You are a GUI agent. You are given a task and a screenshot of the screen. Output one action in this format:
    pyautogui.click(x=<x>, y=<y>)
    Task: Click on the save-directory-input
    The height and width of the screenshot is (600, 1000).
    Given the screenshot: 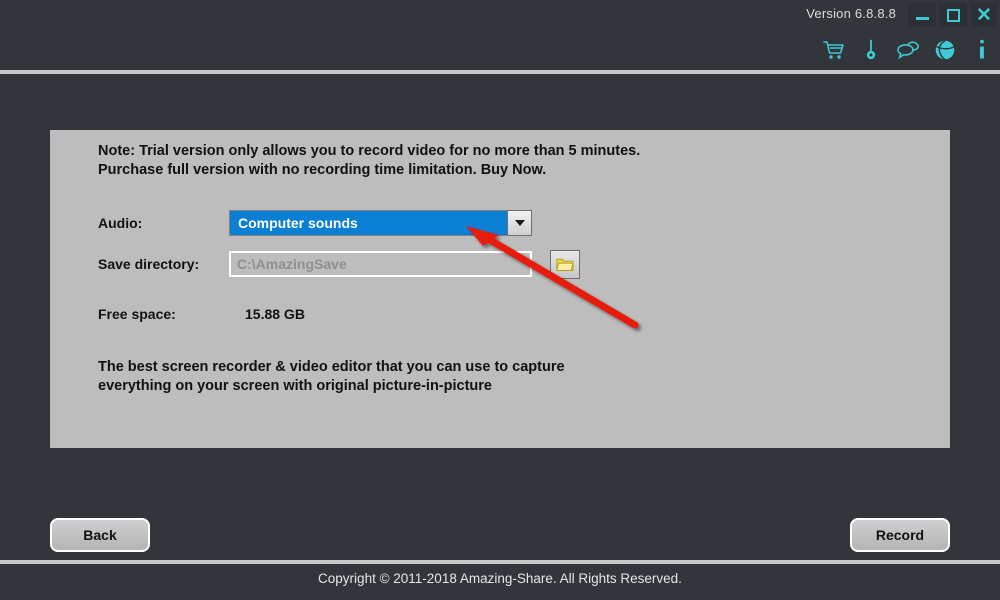 What is the action you would take?
    pyautogui.click(x=380, y=264)
    